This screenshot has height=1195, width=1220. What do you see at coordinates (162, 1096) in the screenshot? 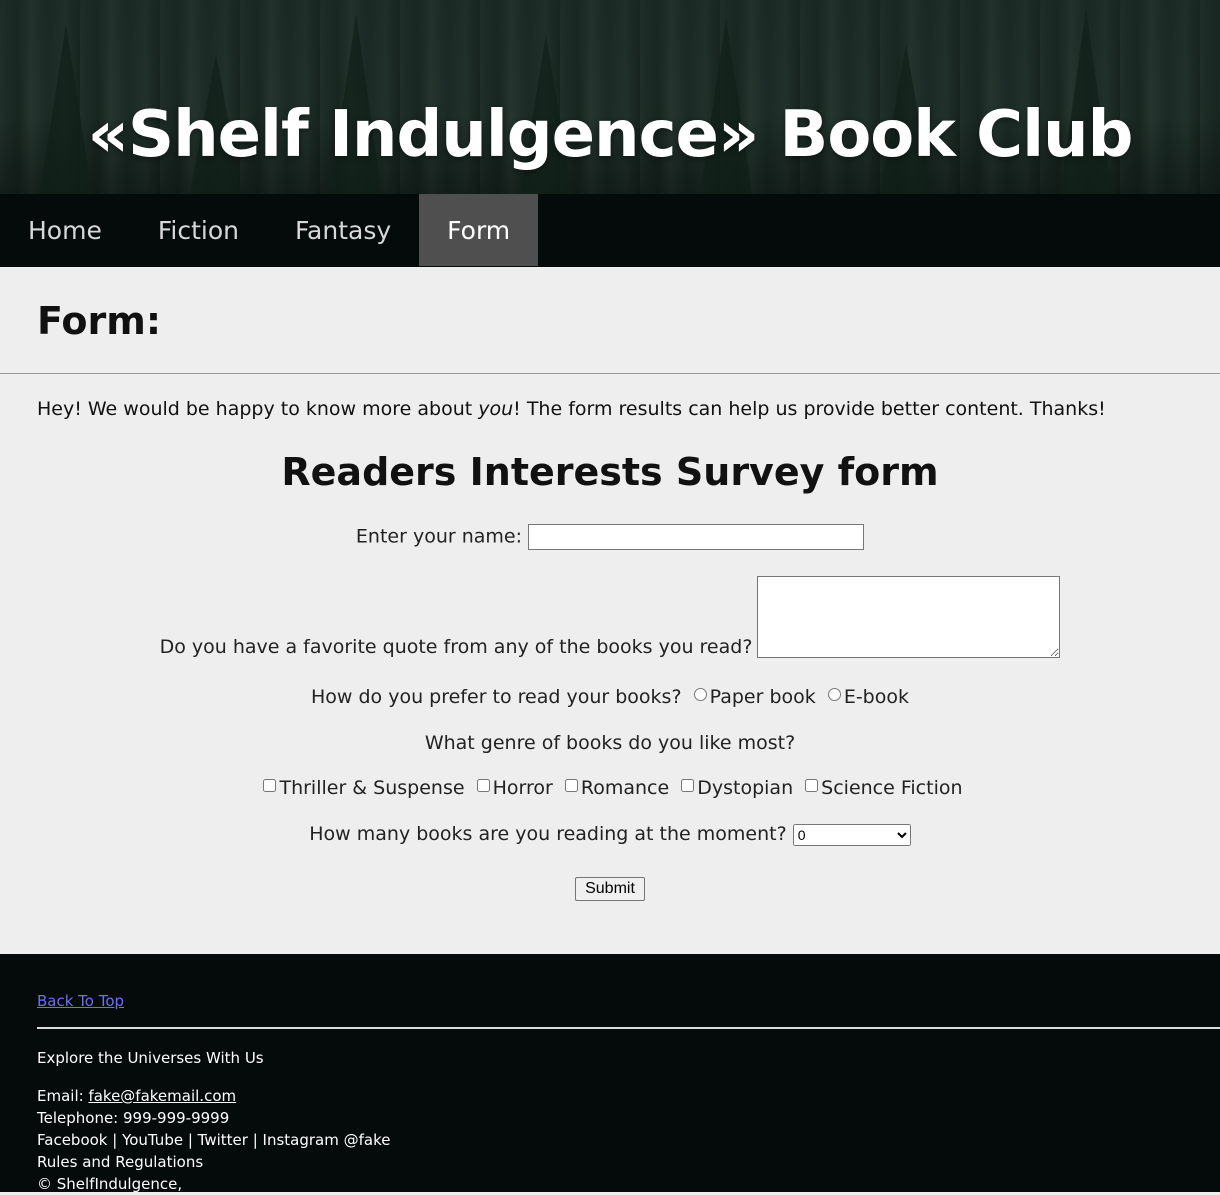
I see `email-link: fake@fakemail.com` at bounding box center [162, 1096].